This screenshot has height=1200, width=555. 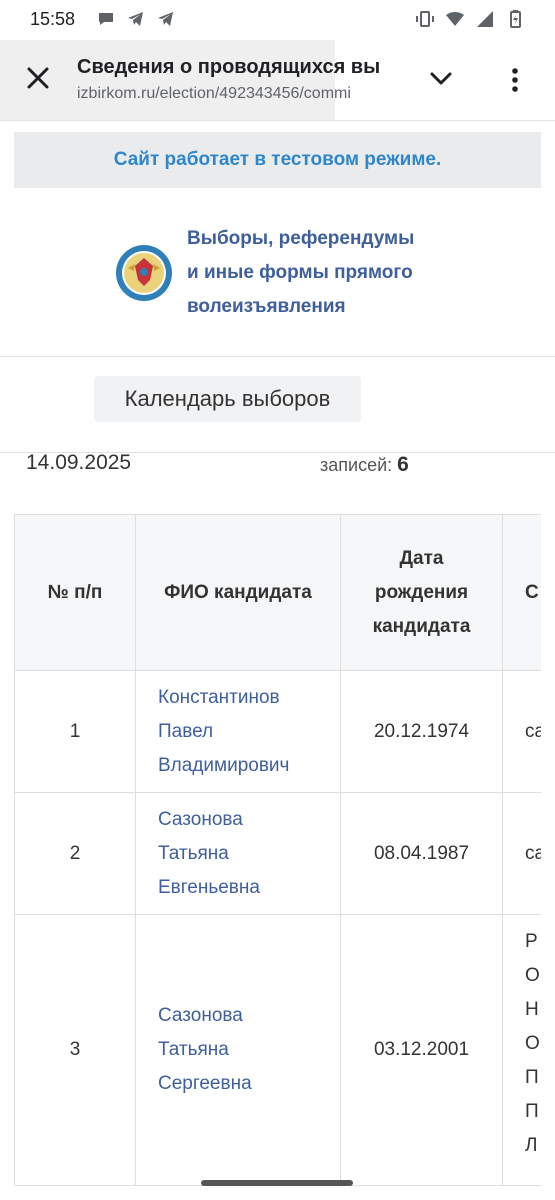 I want to click on wifi-icon, so click(x=455, y=19).